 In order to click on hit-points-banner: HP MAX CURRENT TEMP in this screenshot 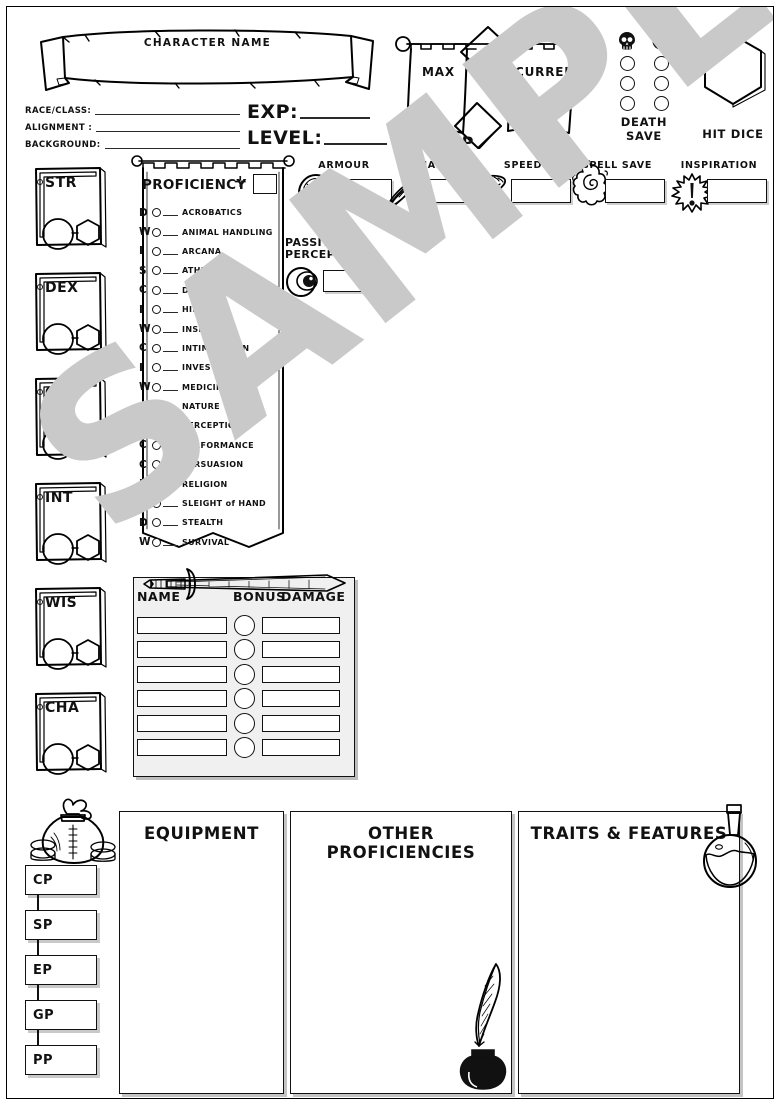, I will do `click(493, 86)`.